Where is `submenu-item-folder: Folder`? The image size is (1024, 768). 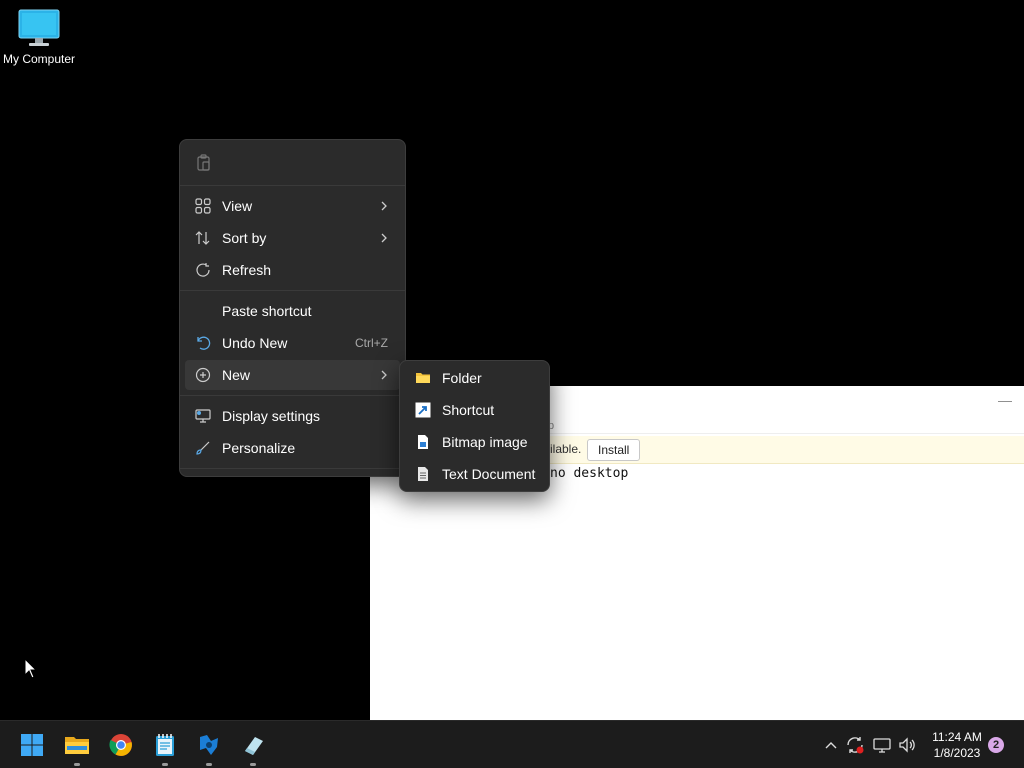 submenu-item-folder: Folder is located at coordinates (474, 378).